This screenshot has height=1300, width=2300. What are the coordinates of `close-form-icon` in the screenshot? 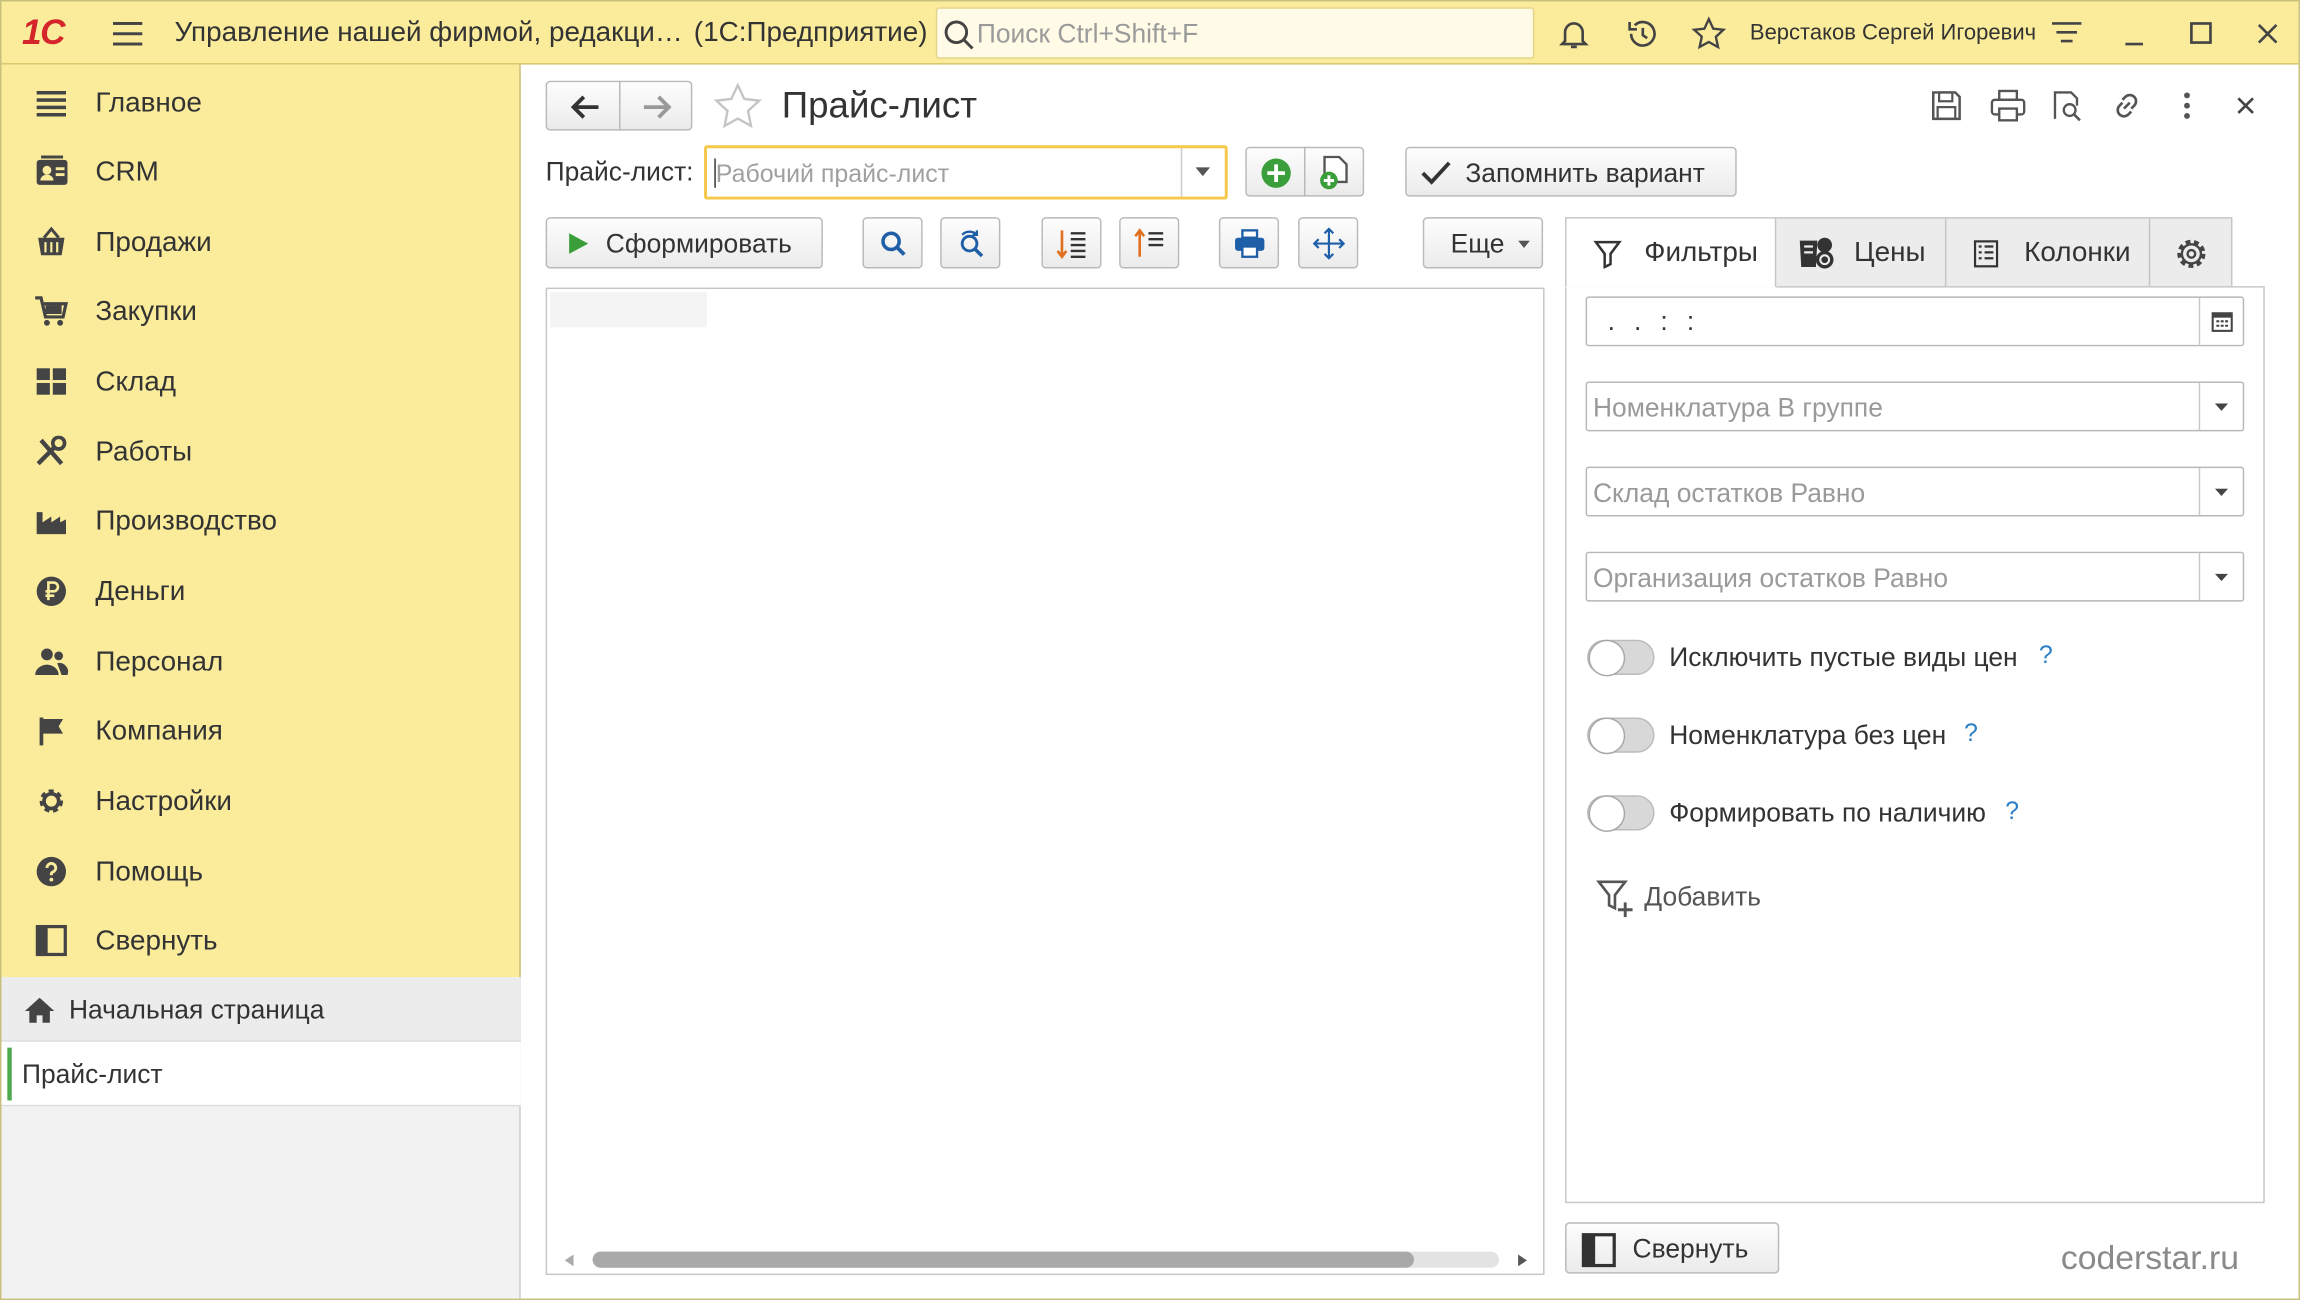 It's located at (2245, 105).